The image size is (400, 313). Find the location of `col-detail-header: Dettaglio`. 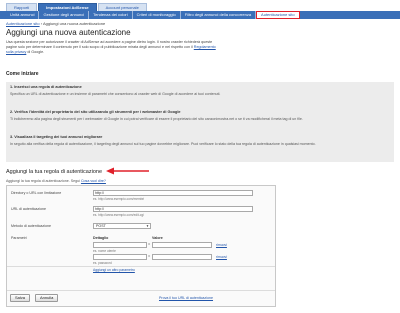

col-detail-header: Dettaglio is located at coordinates (101, 238).